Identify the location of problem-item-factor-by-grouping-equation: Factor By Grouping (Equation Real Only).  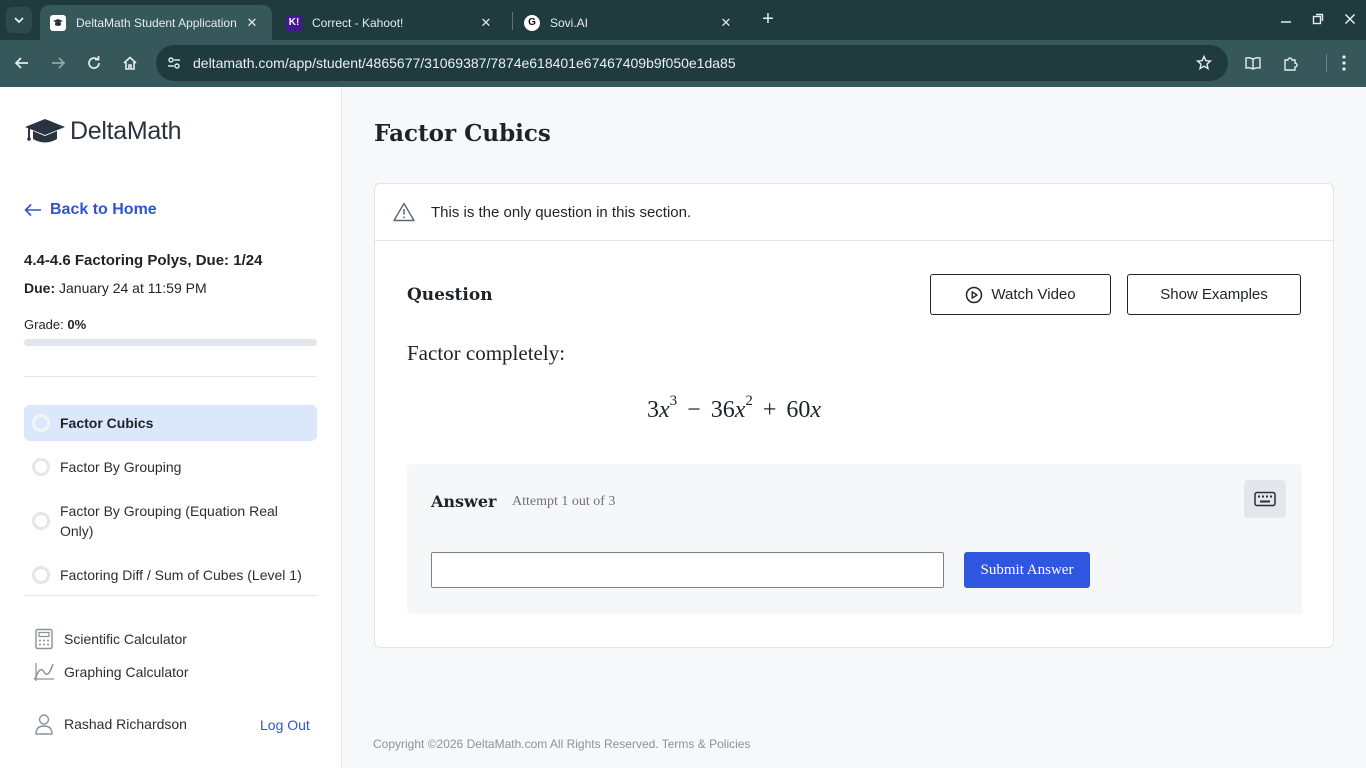
(170, 521).